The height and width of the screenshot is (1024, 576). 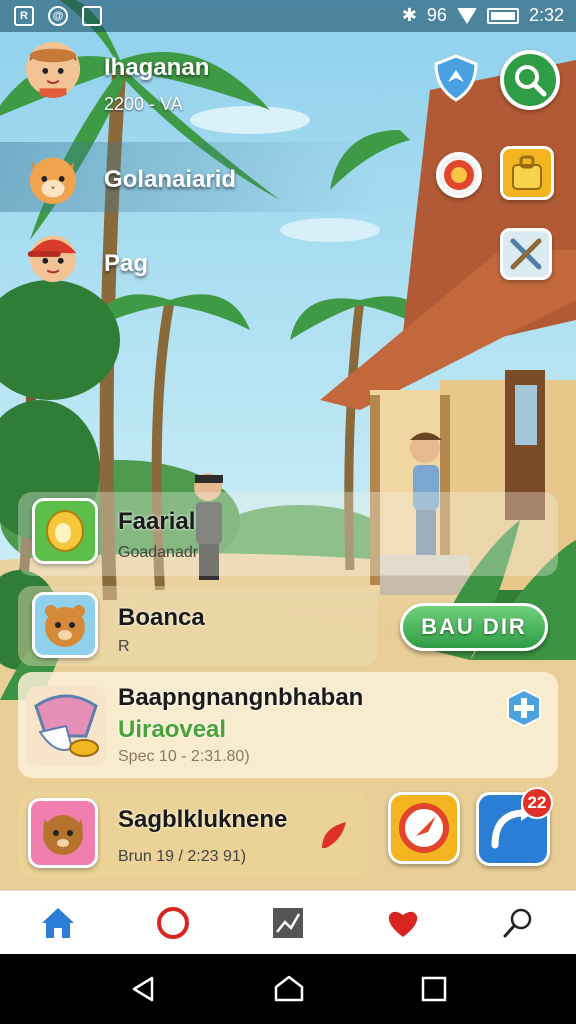 I want to click on plus-icon, so click(x=524, y=708).